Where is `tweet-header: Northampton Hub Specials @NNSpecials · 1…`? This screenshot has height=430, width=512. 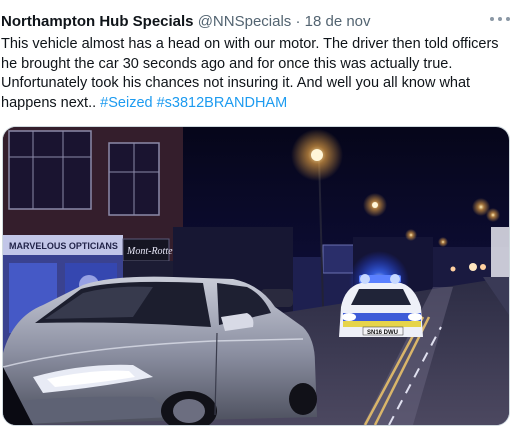
tweet-header: Northampton Hub Specials @NNSpecials · 1… is located at coordinates (239, 22).